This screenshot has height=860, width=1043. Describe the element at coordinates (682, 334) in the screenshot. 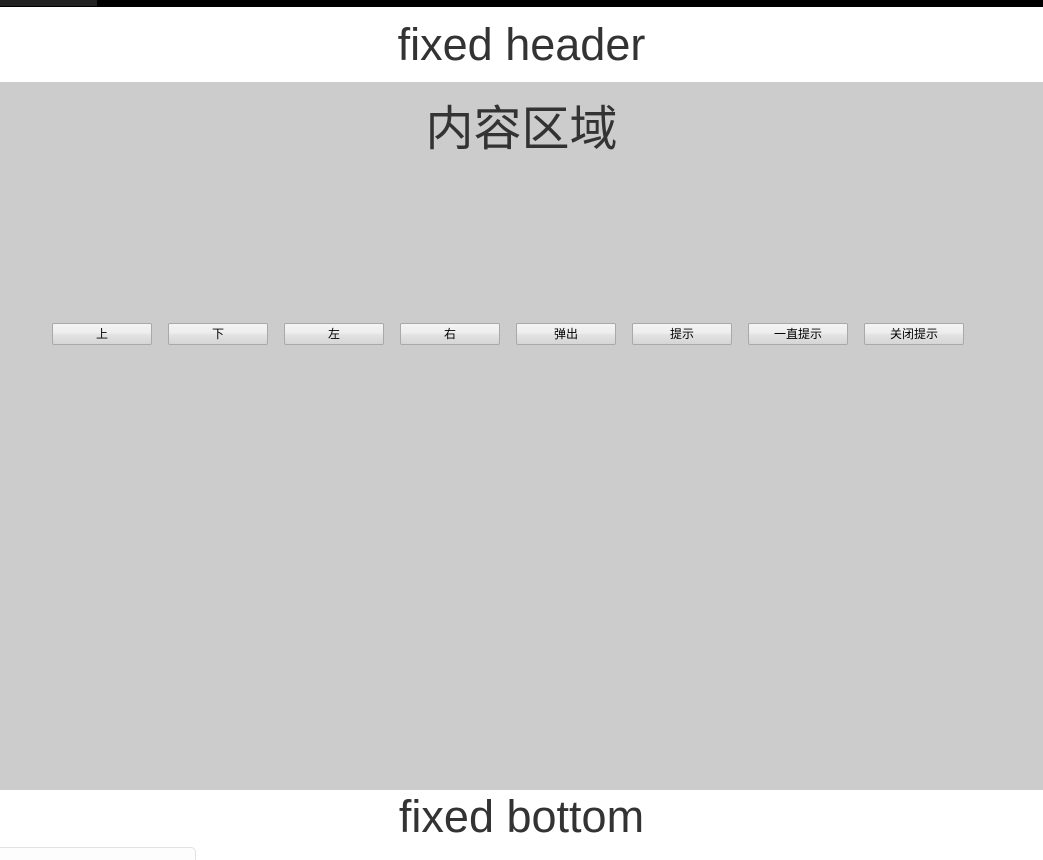

I see `toast-button: 提示` at that location.